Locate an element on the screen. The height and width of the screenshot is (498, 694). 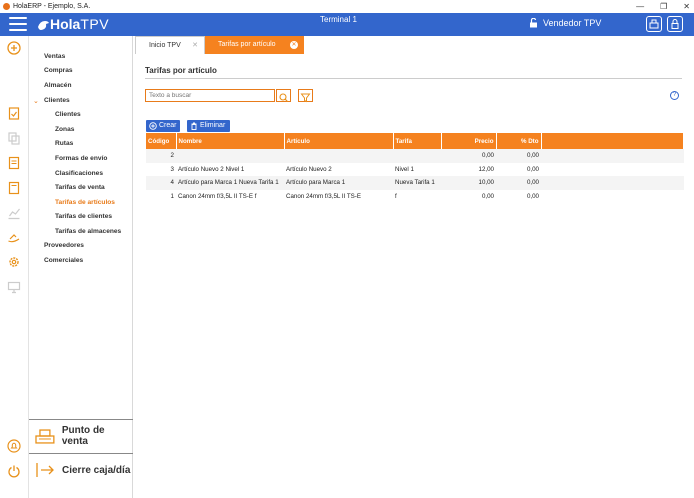
terminal-label: Terminal 1 is located at coordinates (338, 19).